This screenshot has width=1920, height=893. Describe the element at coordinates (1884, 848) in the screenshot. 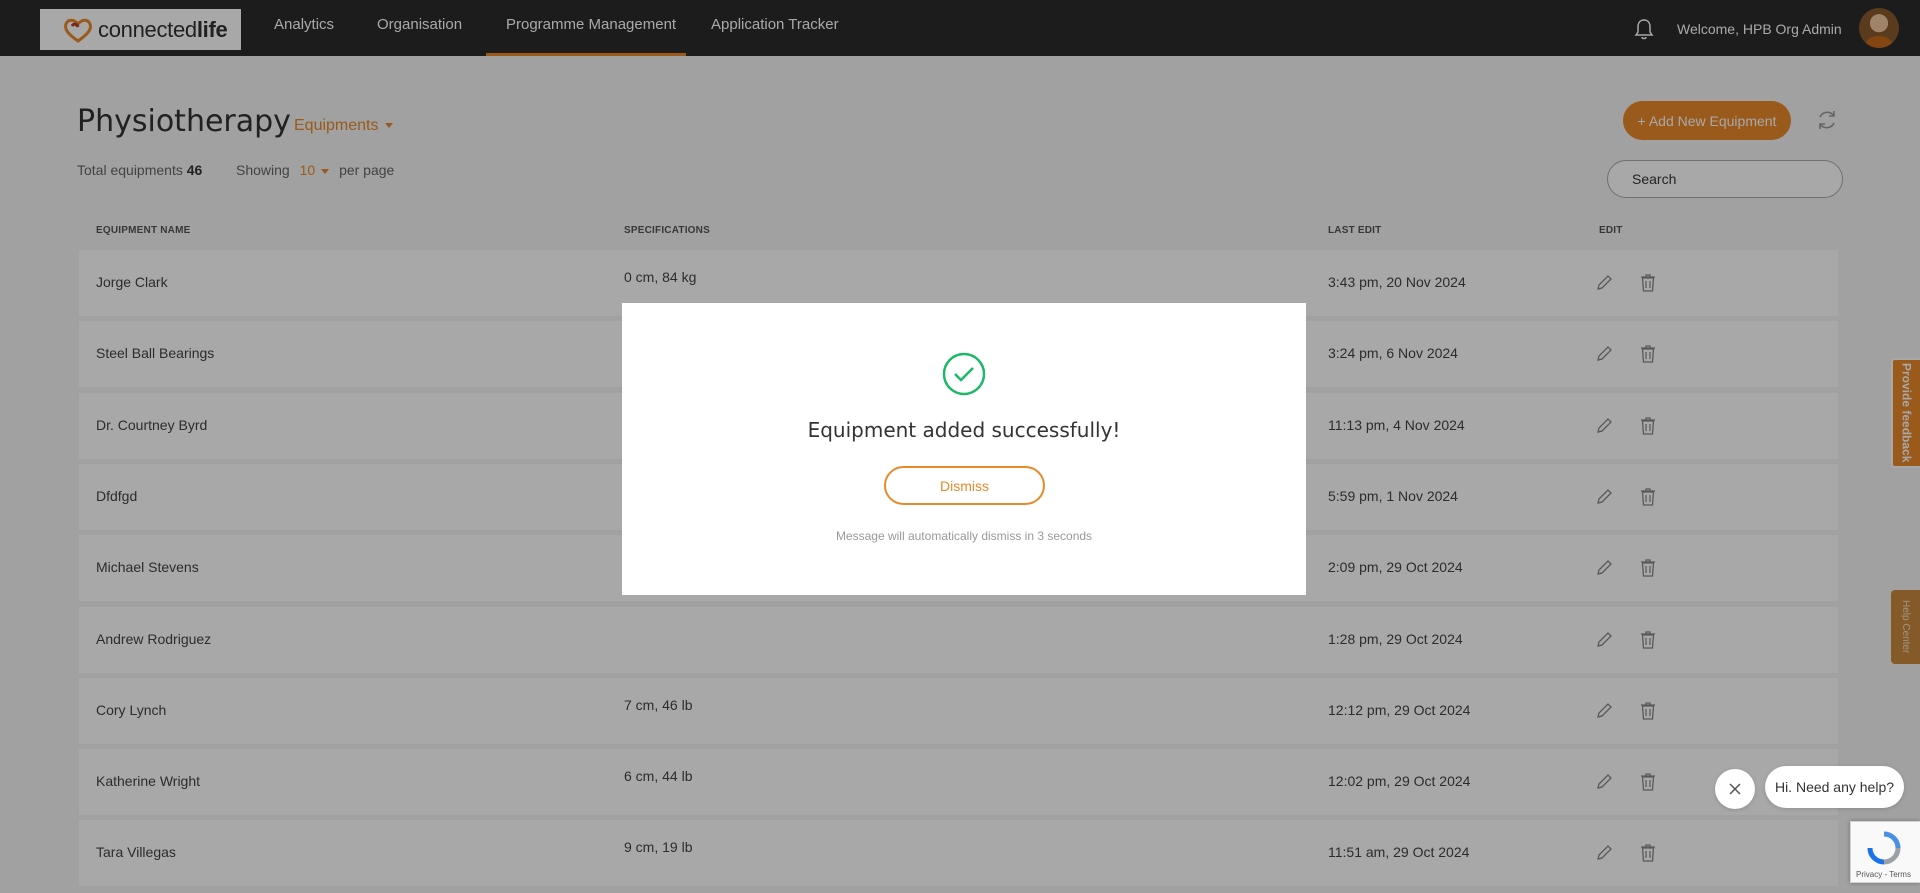

I see `recaptcha-icon` at that location.